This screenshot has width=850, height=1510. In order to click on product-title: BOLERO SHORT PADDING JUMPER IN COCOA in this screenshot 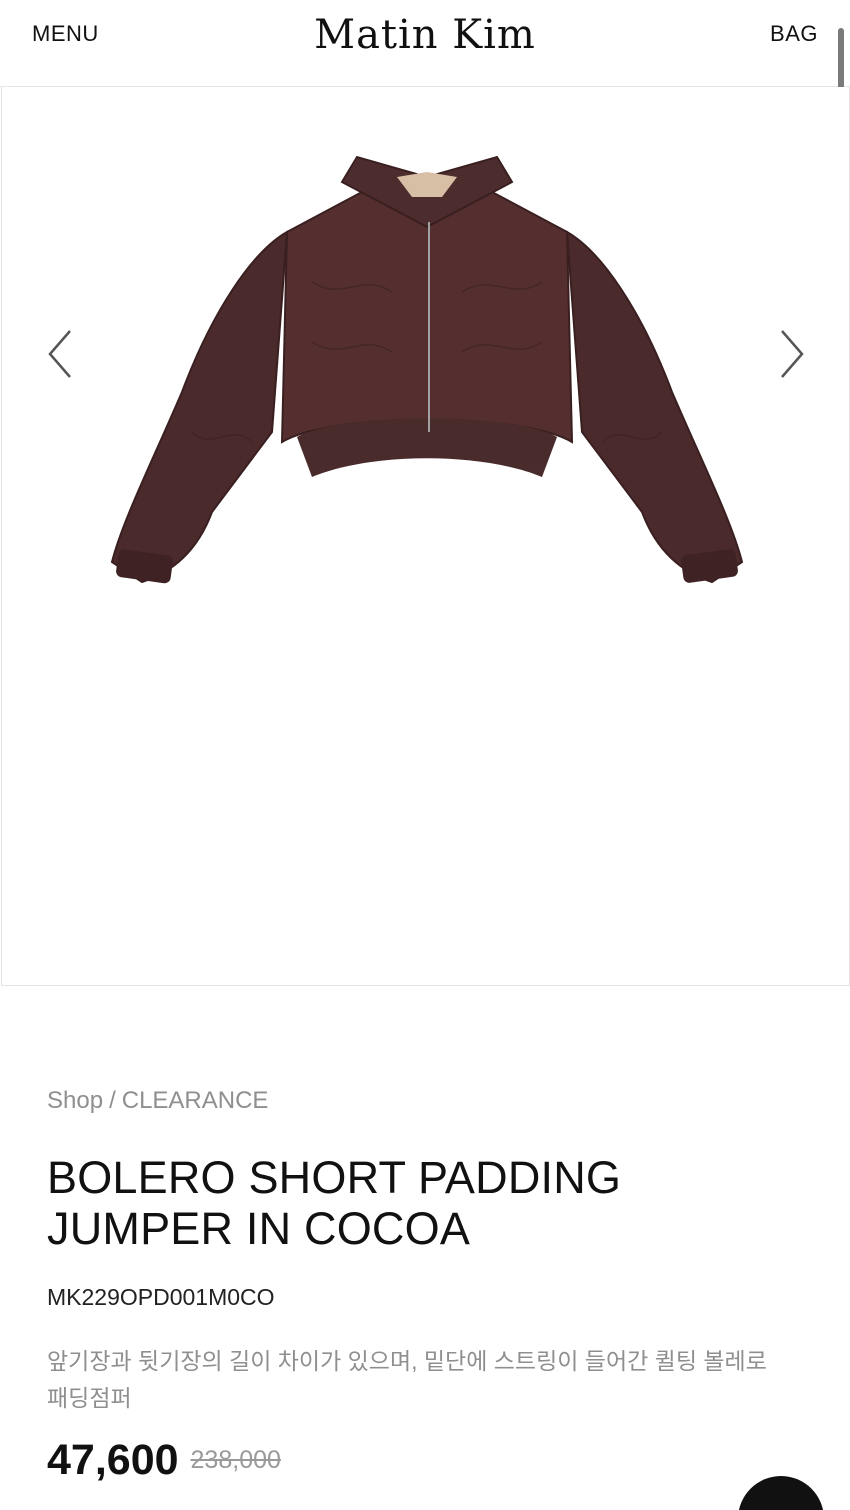, I will do `click(334, 1203)`.